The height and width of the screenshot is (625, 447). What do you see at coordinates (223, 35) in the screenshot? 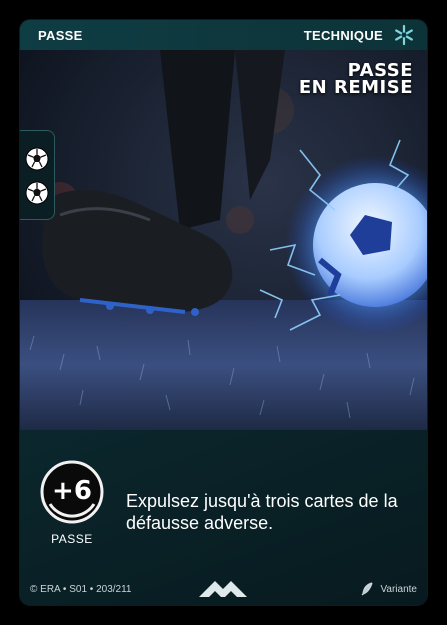
I see `card-header: PASSE TECHNIQUE` at bounding box center [223, 35].